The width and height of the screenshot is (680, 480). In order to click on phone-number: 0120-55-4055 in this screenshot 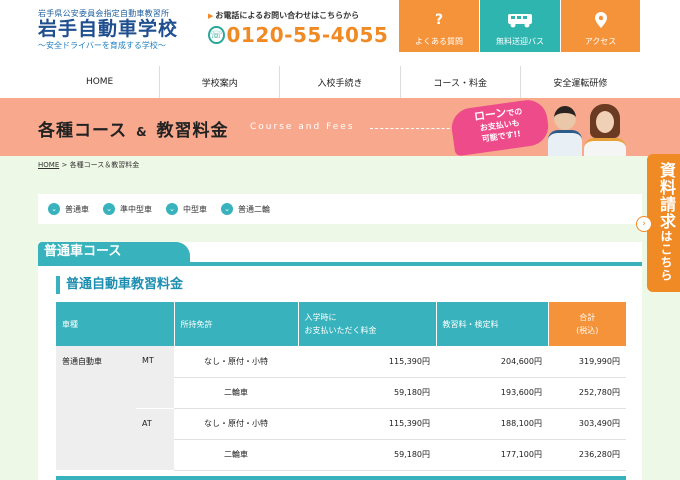, I will do `click(308, 35)`.